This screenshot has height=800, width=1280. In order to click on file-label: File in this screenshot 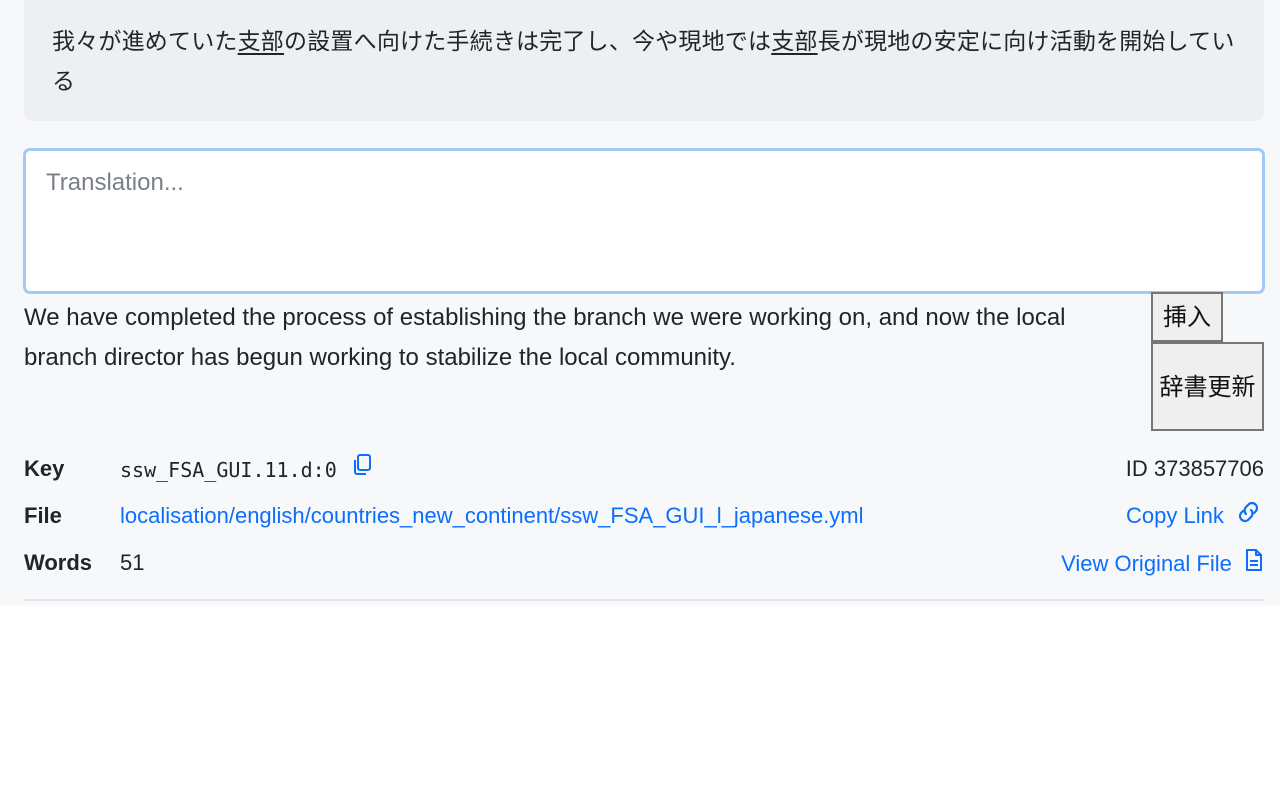, I will do `click(43, 515)`.